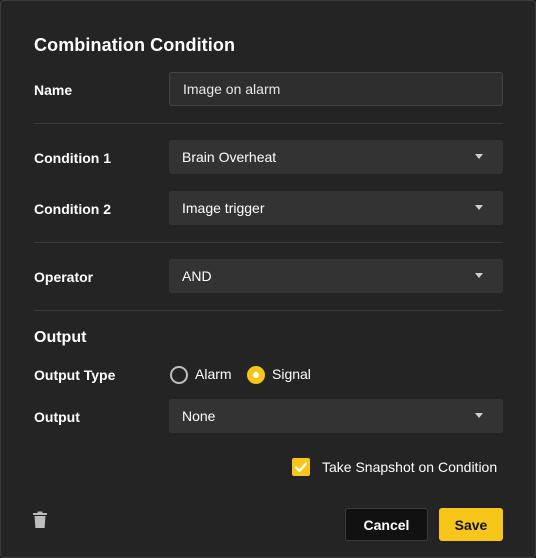  I want to click on trash-icon, so click(40, 520).